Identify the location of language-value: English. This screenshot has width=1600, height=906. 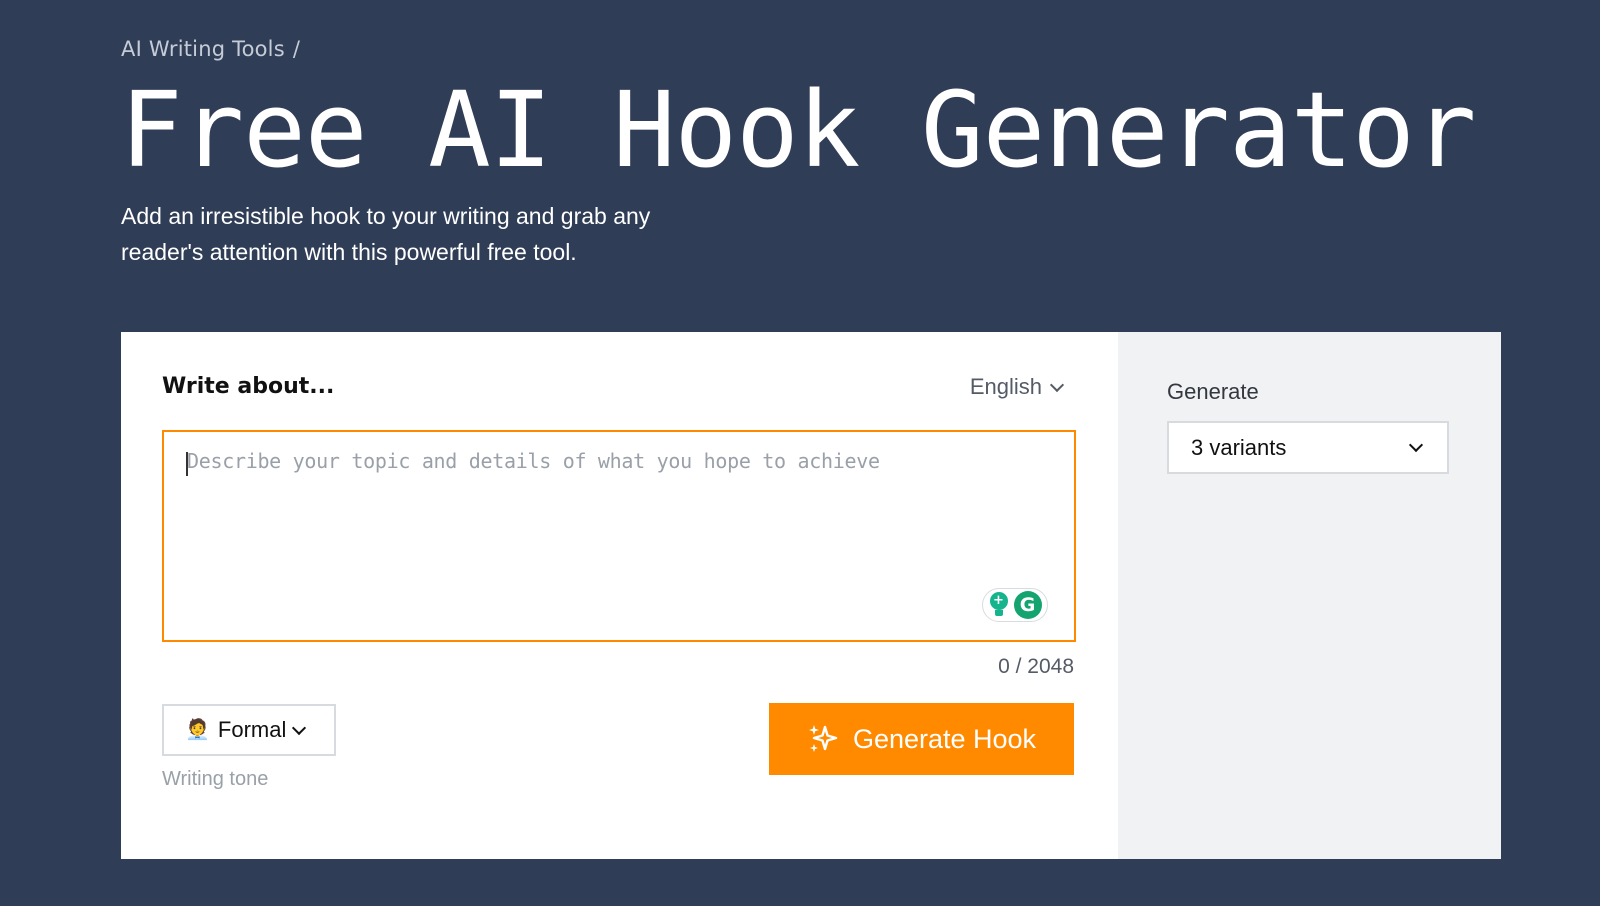
(1005, 386).